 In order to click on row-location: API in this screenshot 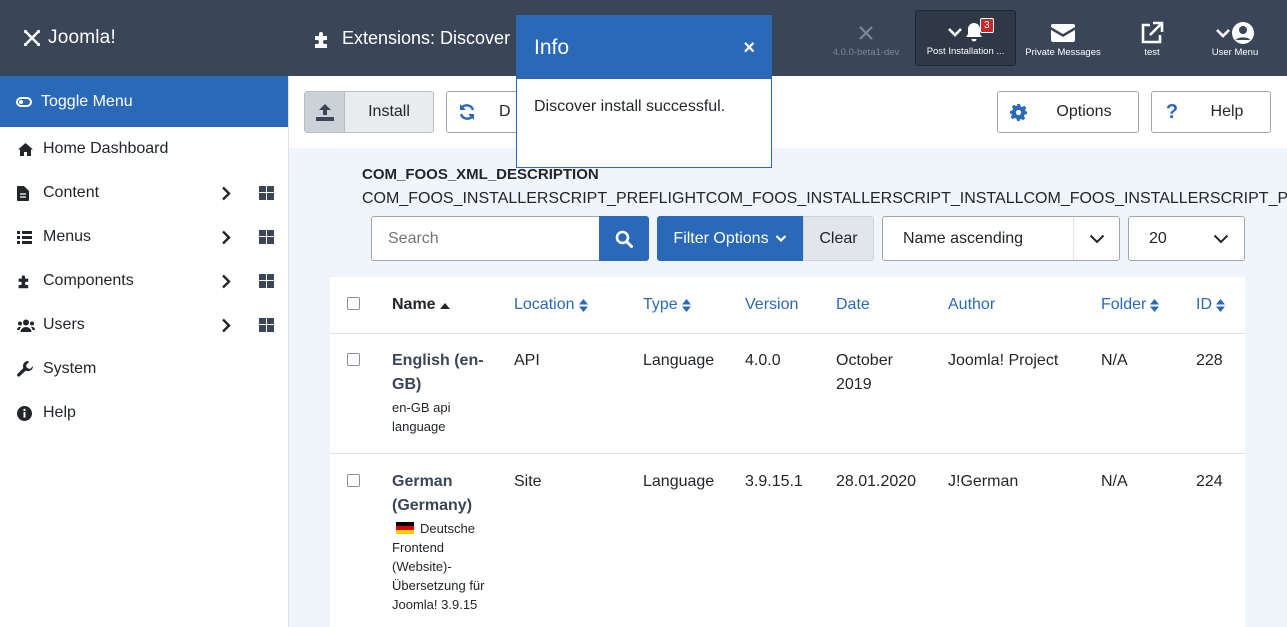, I will do `click(527, 360)`.